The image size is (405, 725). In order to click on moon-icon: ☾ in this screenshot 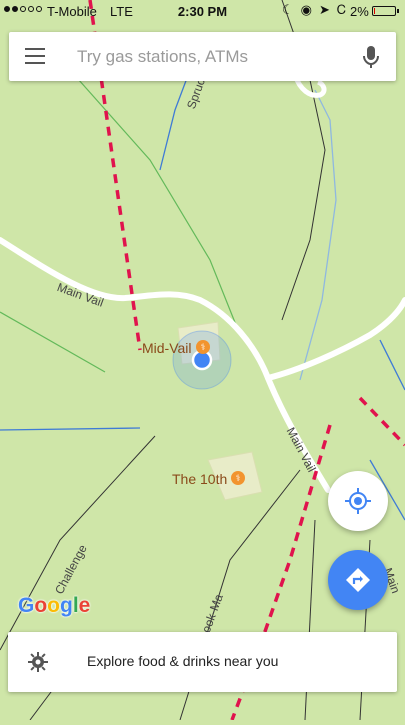, I will do `click(288, 9)`.